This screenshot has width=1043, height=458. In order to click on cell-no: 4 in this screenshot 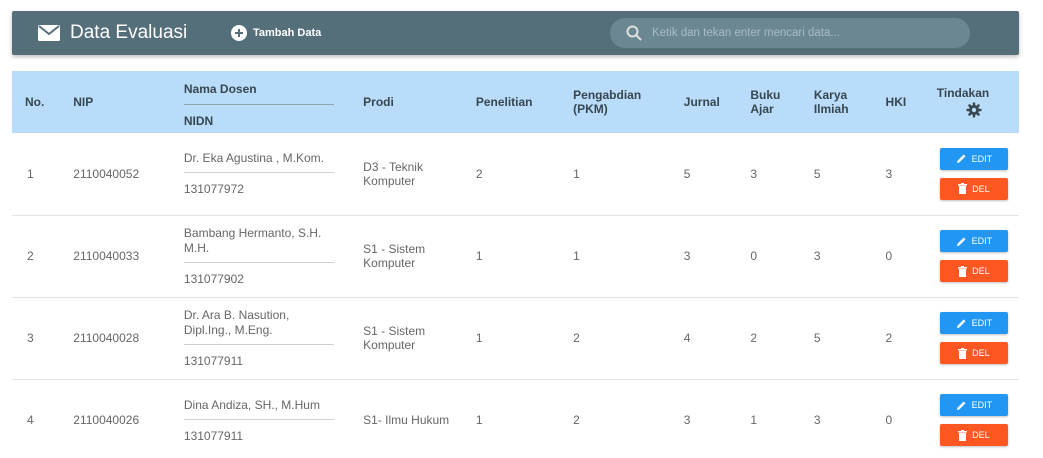, I will do `click(30, 420)`.